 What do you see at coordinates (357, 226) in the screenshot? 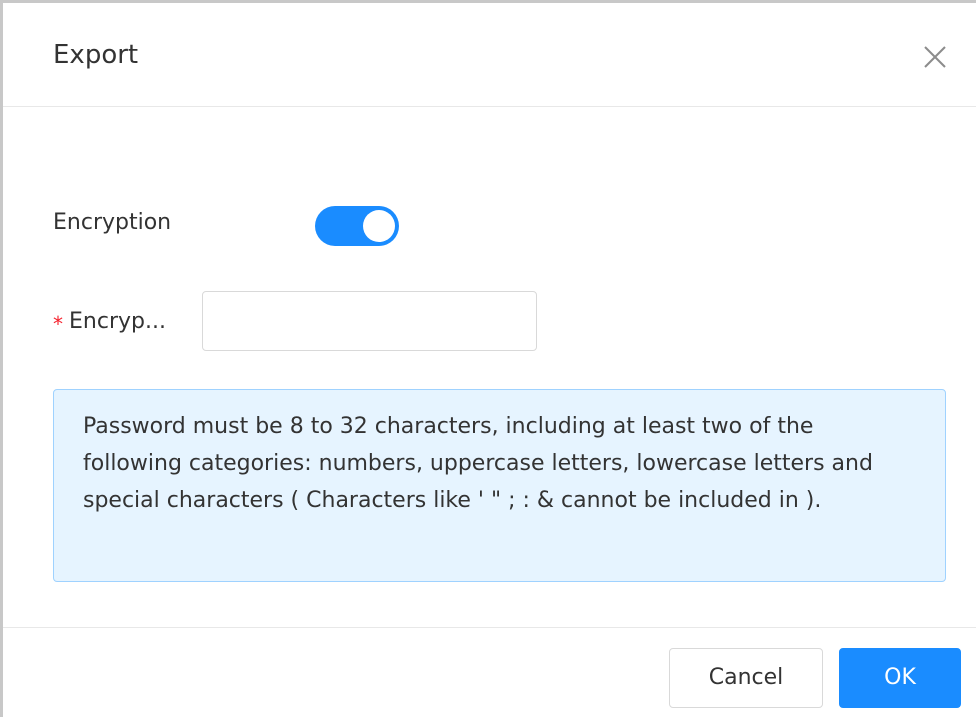
I see `encryption-toggle` at bounding box center [357, 226].